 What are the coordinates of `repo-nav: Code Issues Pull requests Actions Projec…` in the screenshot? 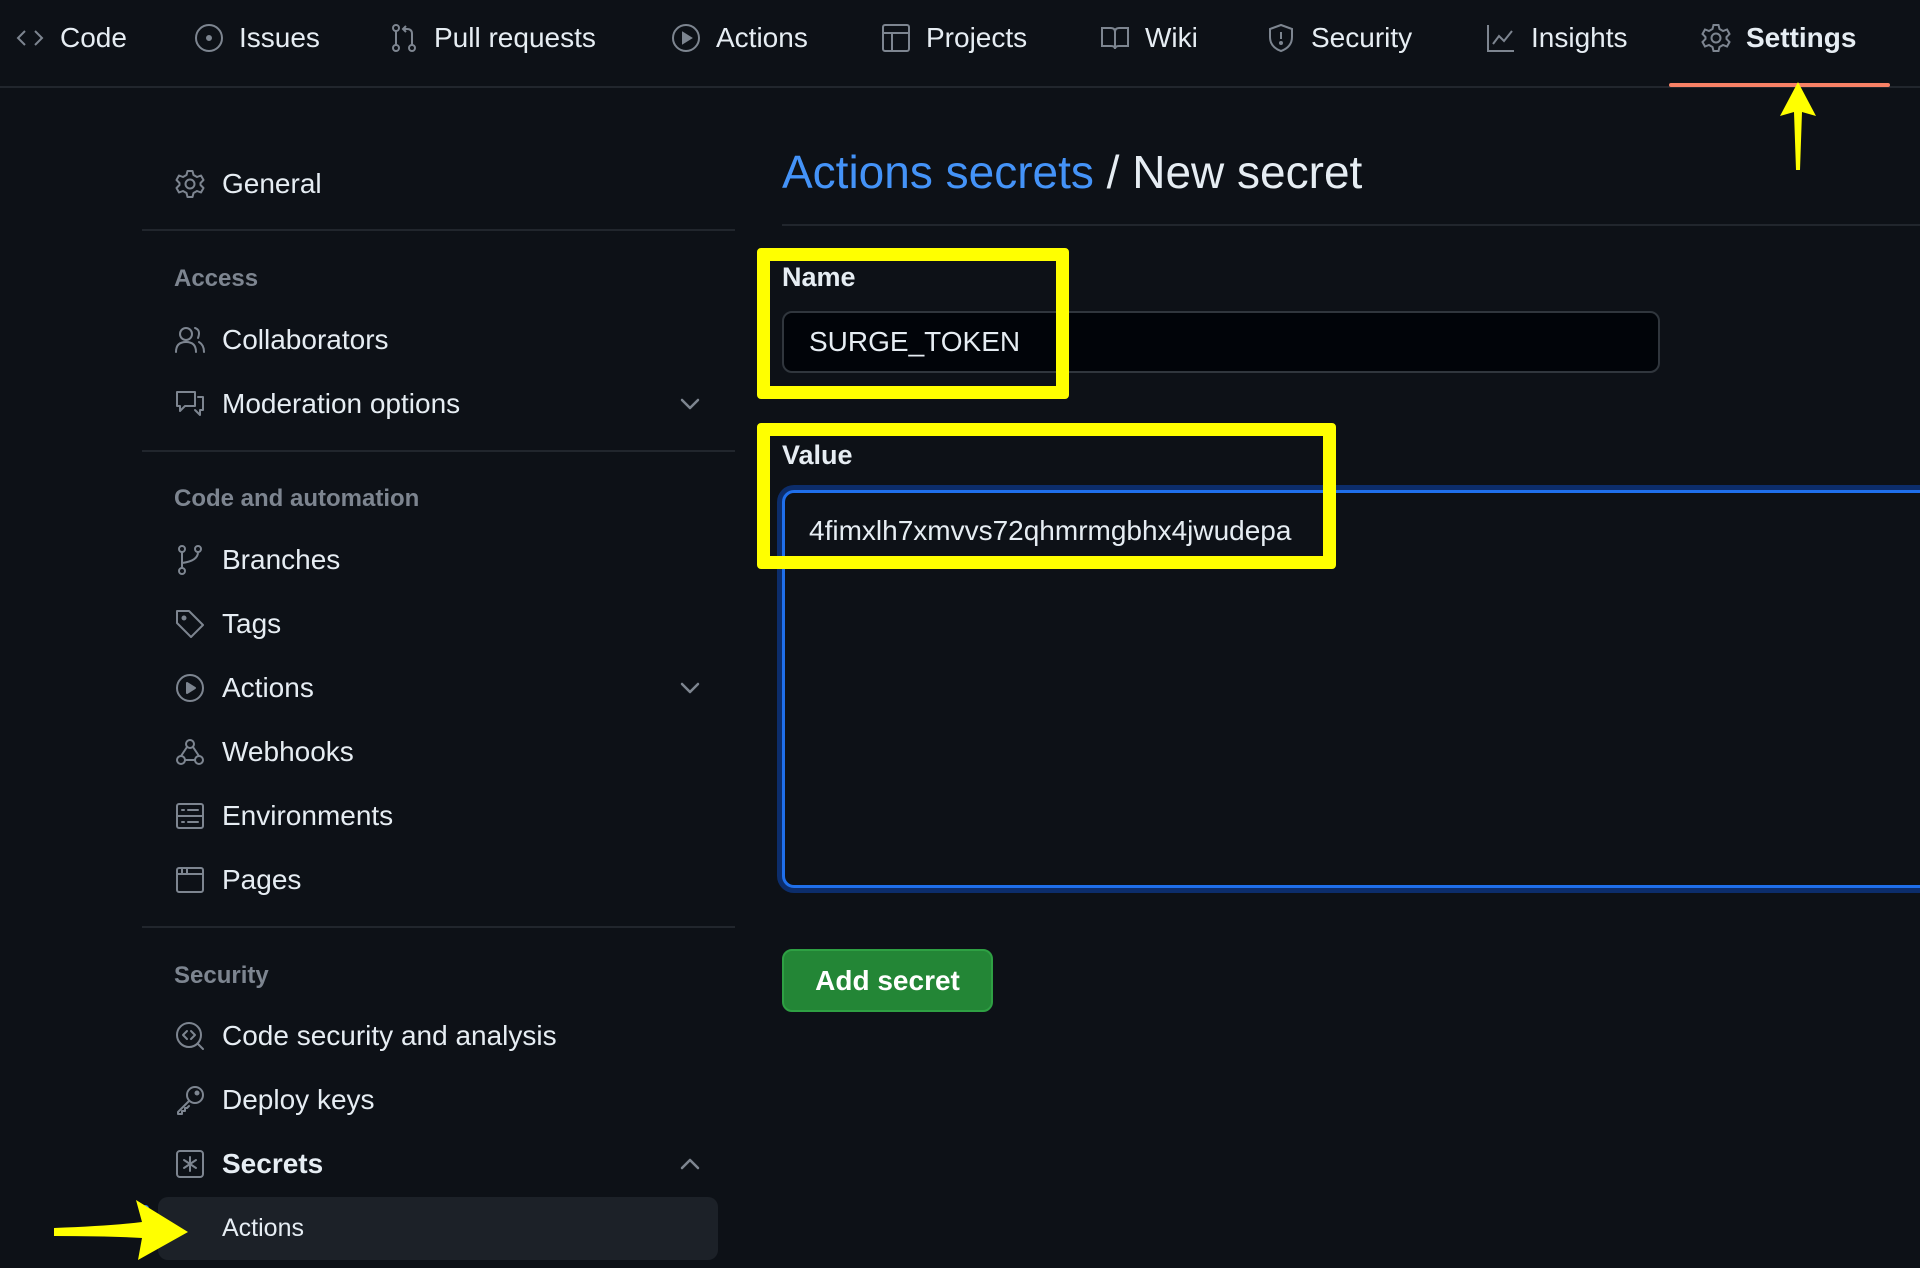 It's located at (960, 44).